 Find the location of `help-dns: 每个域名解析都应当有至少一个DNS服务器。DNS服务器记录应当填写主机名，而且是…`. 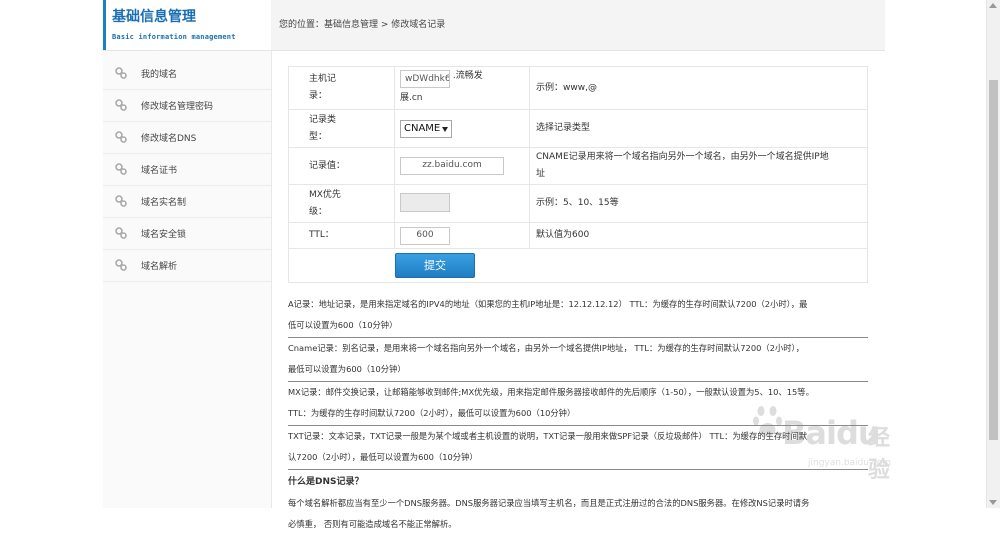

help-dns: 每个域名解析都应当有至少一个DNS服务器。DNS服务器记录应当填写主机名，而且是… is located at coordinates (549, 513).